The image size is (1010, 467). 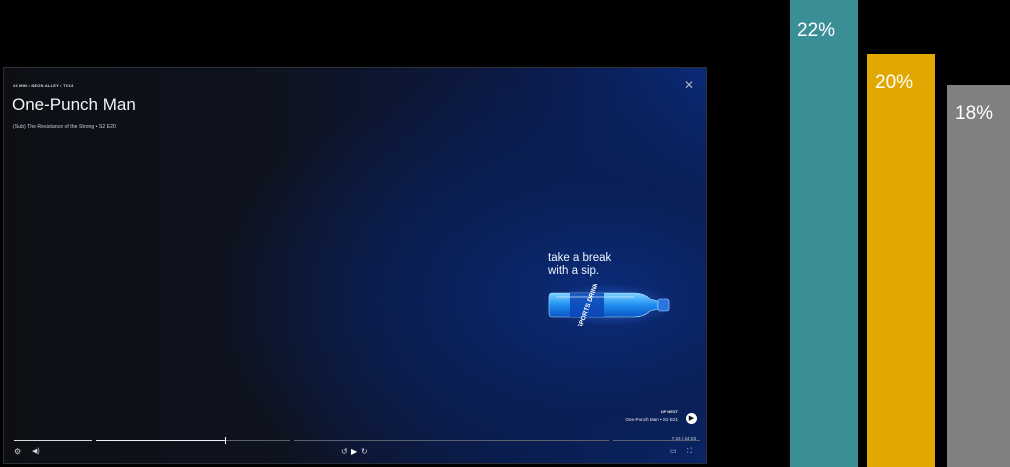 I want to click on ad-text-line-1: take a break, so click(x=580, y=258).